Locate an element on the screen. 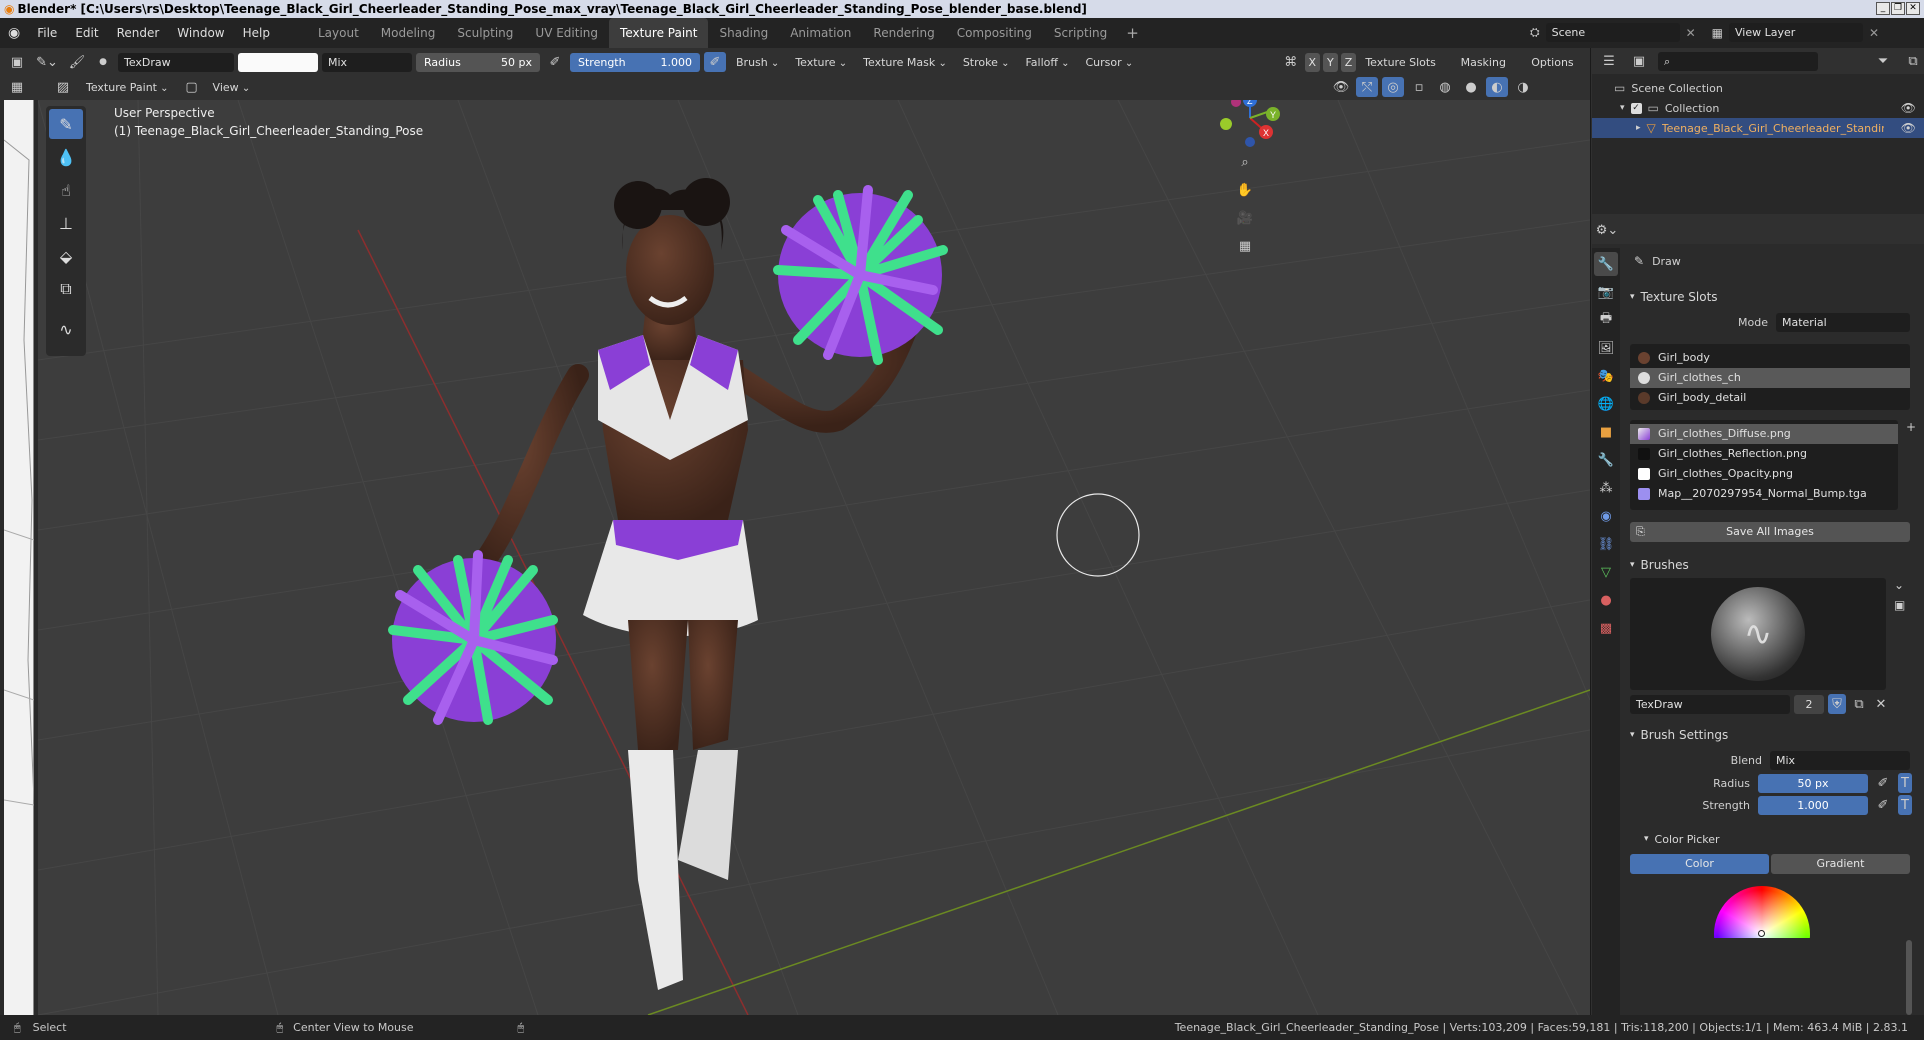 The image size is (1924, 1040). visibility-icon: 👁 is located at coordinates (1341, 87).